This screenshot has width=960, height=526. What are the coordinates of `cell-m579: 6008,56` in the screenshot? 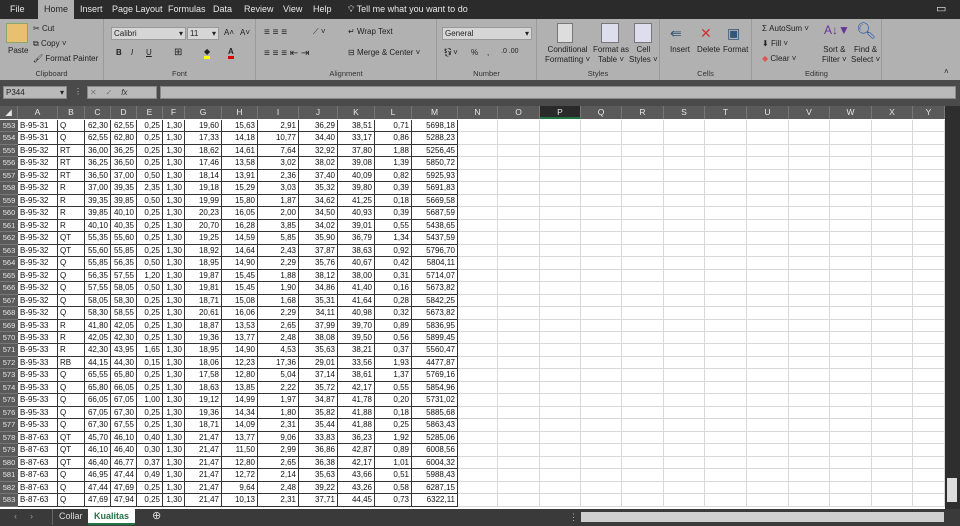 It's located at (435, 450).